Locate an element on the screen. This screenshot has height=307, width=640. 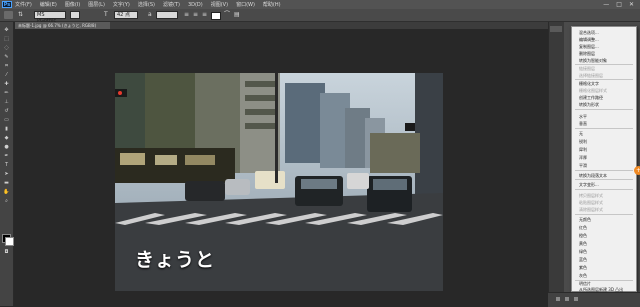
align-left-icon: ≡ is located at coordinates (186, 15).